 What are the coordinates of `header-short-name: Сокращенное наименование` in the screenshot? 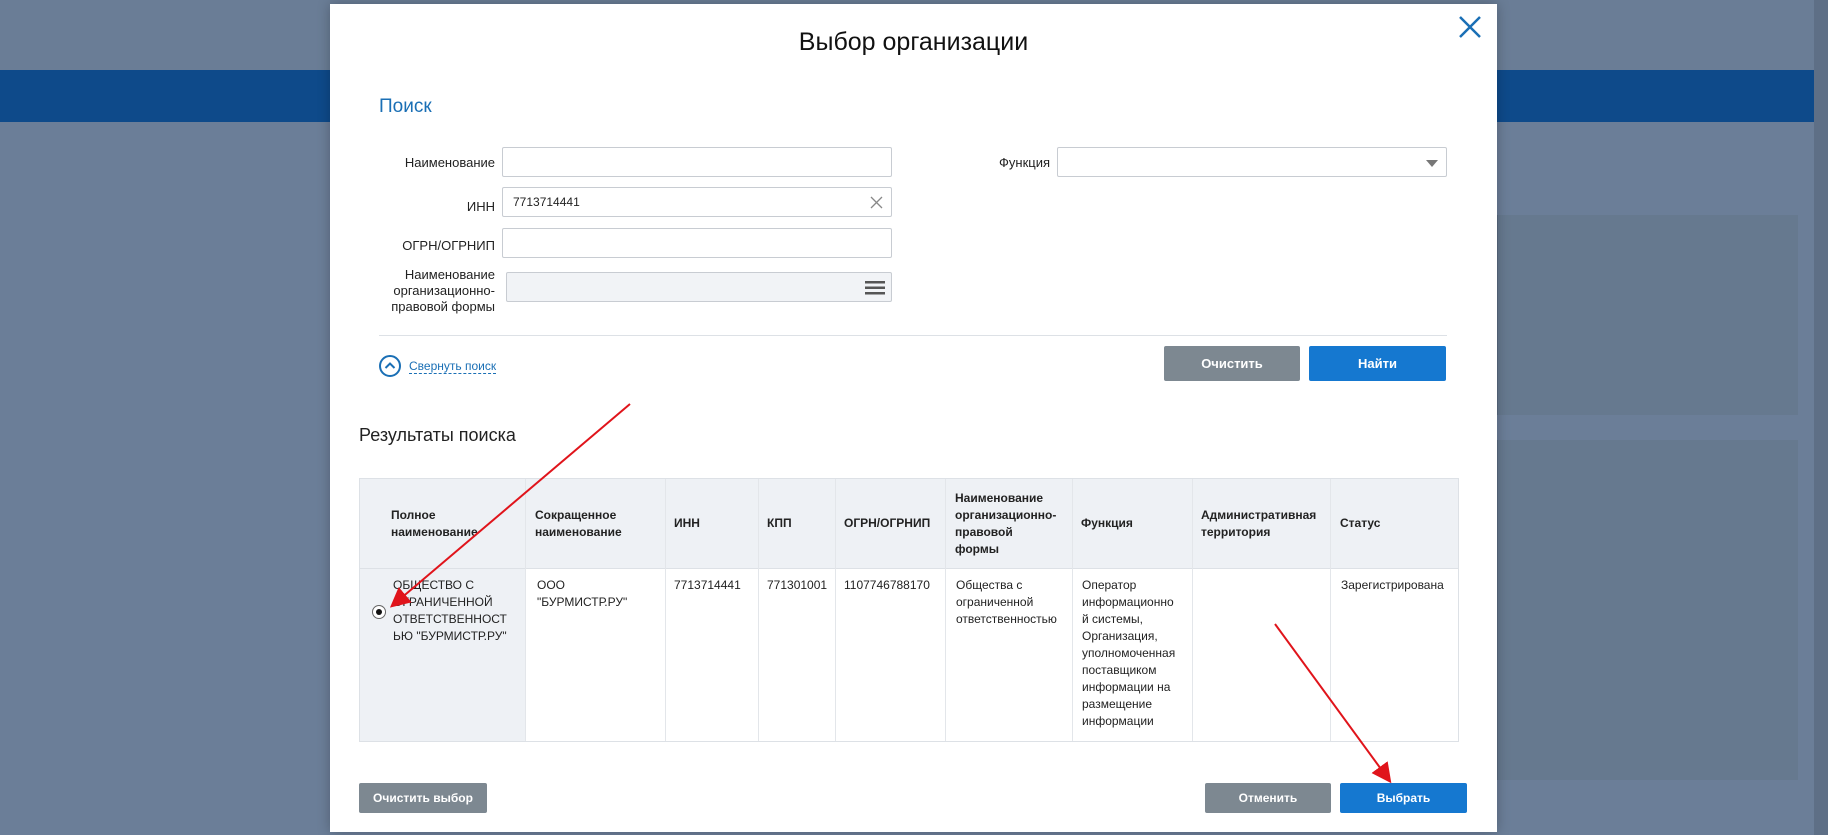 It's located at (578, 524).